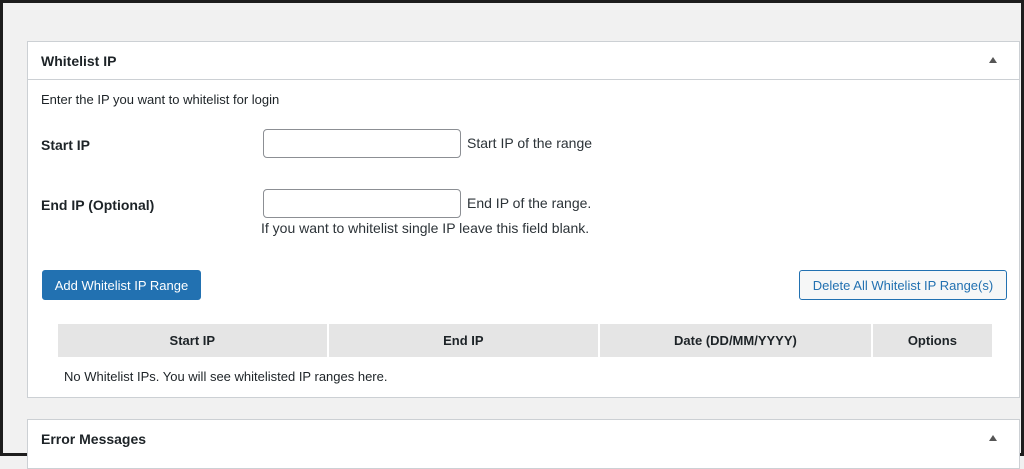 The image size is (1024, 469). What do you see at coordinates (523, 61) in the screenshot?
I see `panel-header: Whitelist IP` at bounding box center [523, 61].